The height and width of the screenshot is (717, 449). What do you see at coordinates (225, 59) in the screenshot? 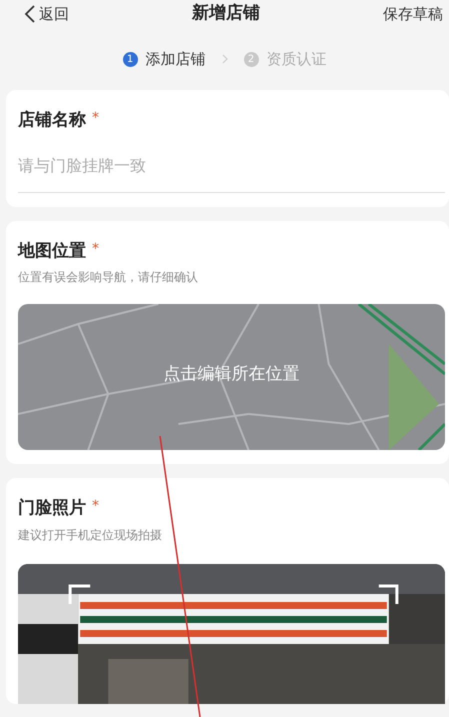
I see `chevron-icon` at bounding box center [225, 59].